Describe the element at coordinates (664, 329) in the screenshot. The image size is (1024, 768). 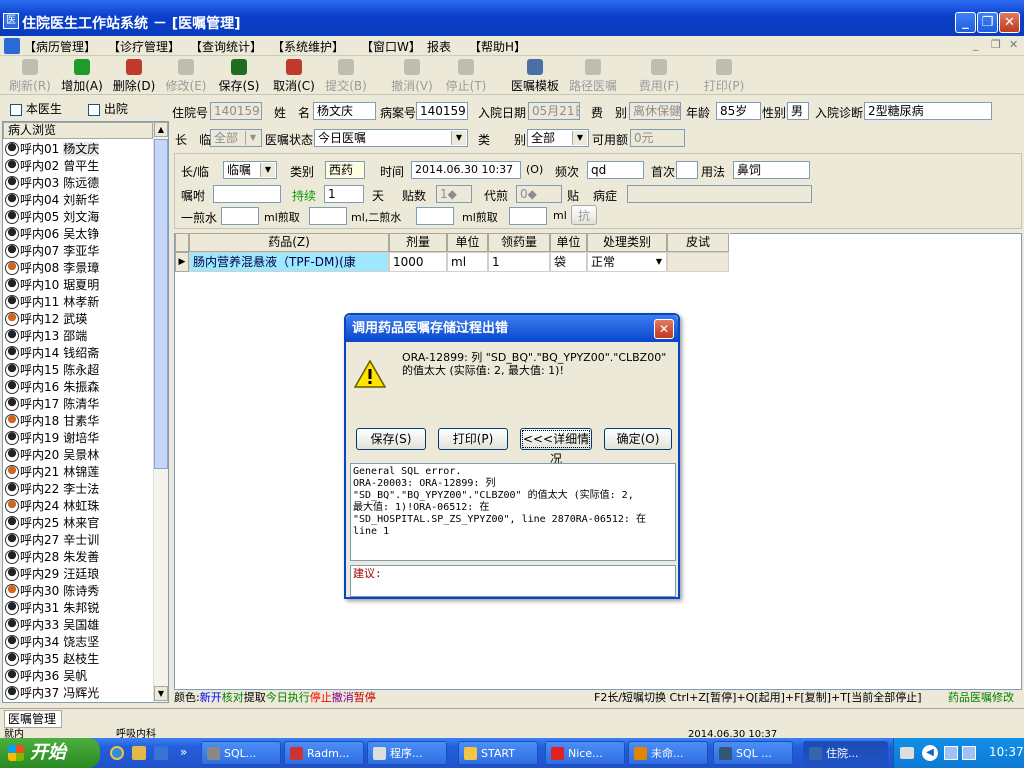
I see `dialog-close-button: ✕` at that location.